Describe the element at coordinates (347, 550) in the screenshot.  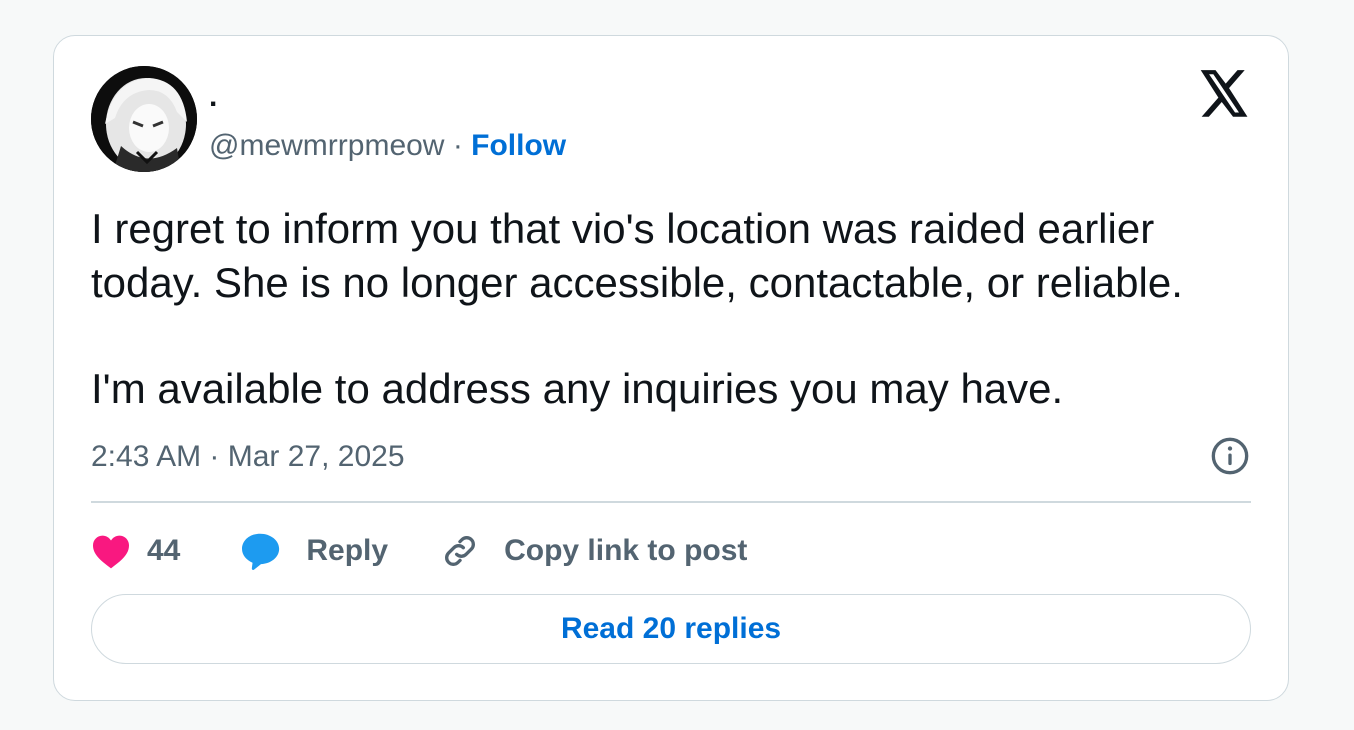
I see `reply-label: Reply` at that location.